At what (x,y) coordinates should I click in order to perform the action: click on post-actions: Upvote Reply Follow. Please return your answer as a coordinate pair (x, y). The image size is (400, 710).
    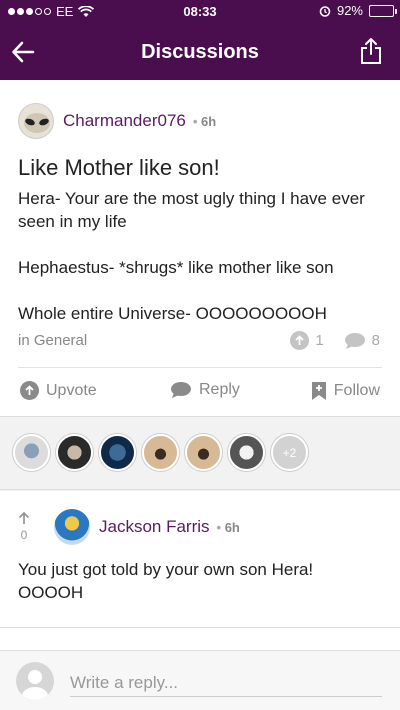
    Looking at the image, I should click on (200, 392).